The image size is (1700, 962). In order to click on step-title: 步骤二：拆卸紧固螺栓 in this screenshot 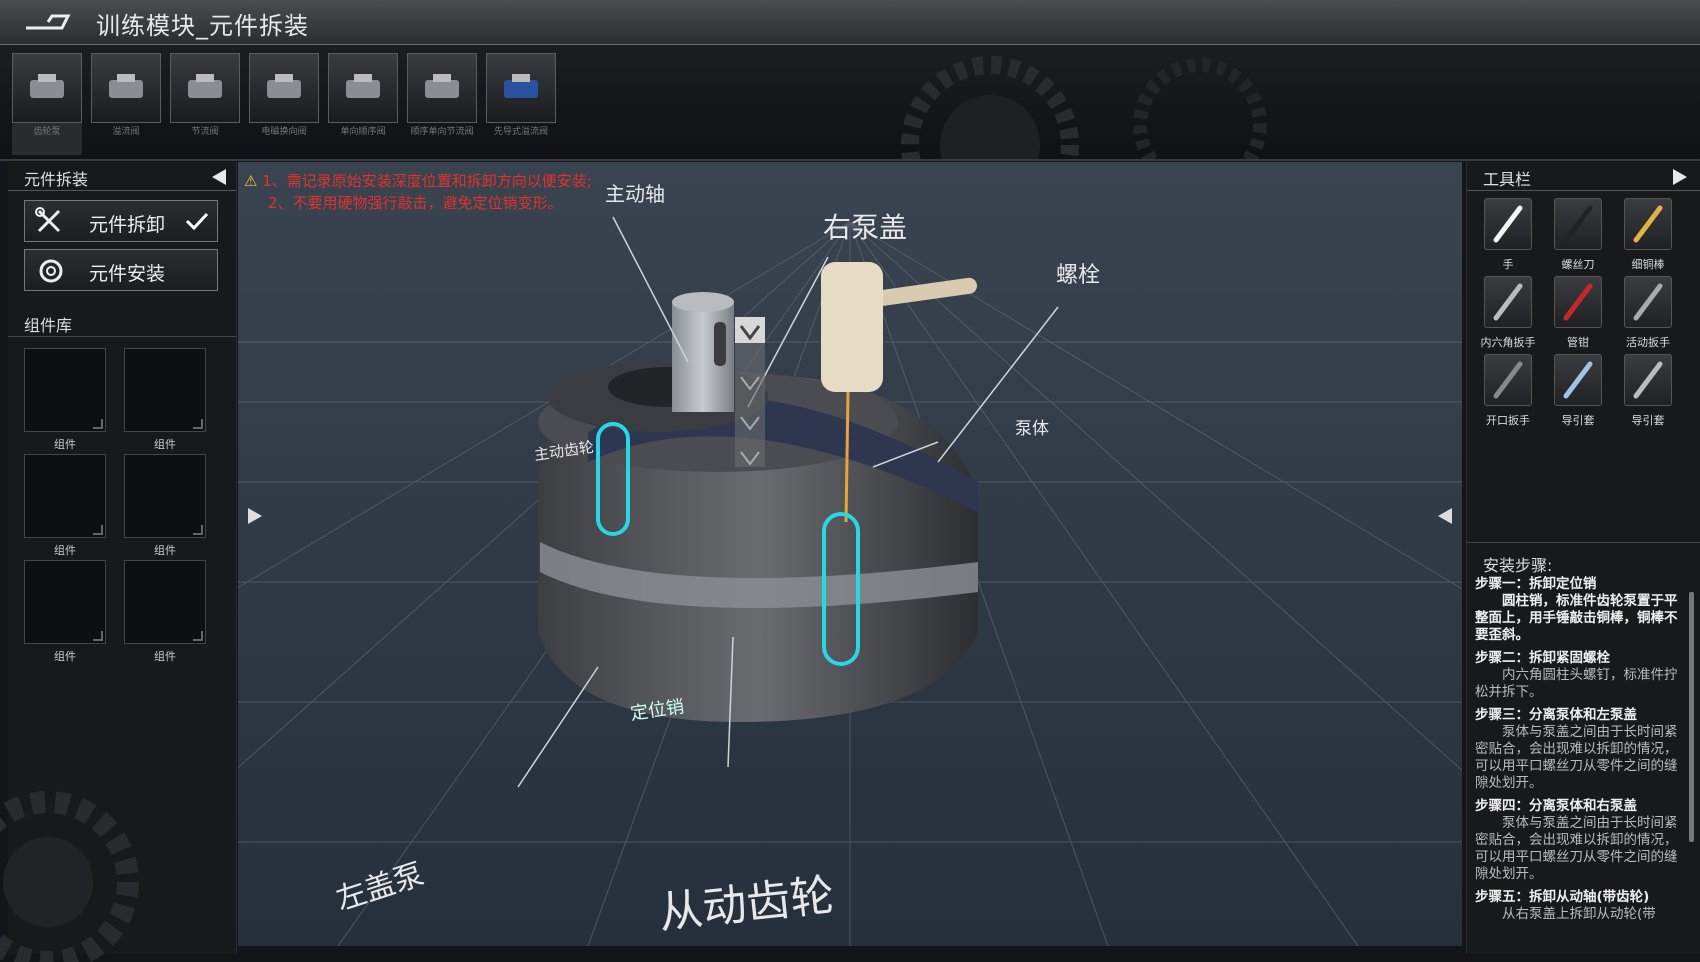, I will do `click(1542, 658)`.